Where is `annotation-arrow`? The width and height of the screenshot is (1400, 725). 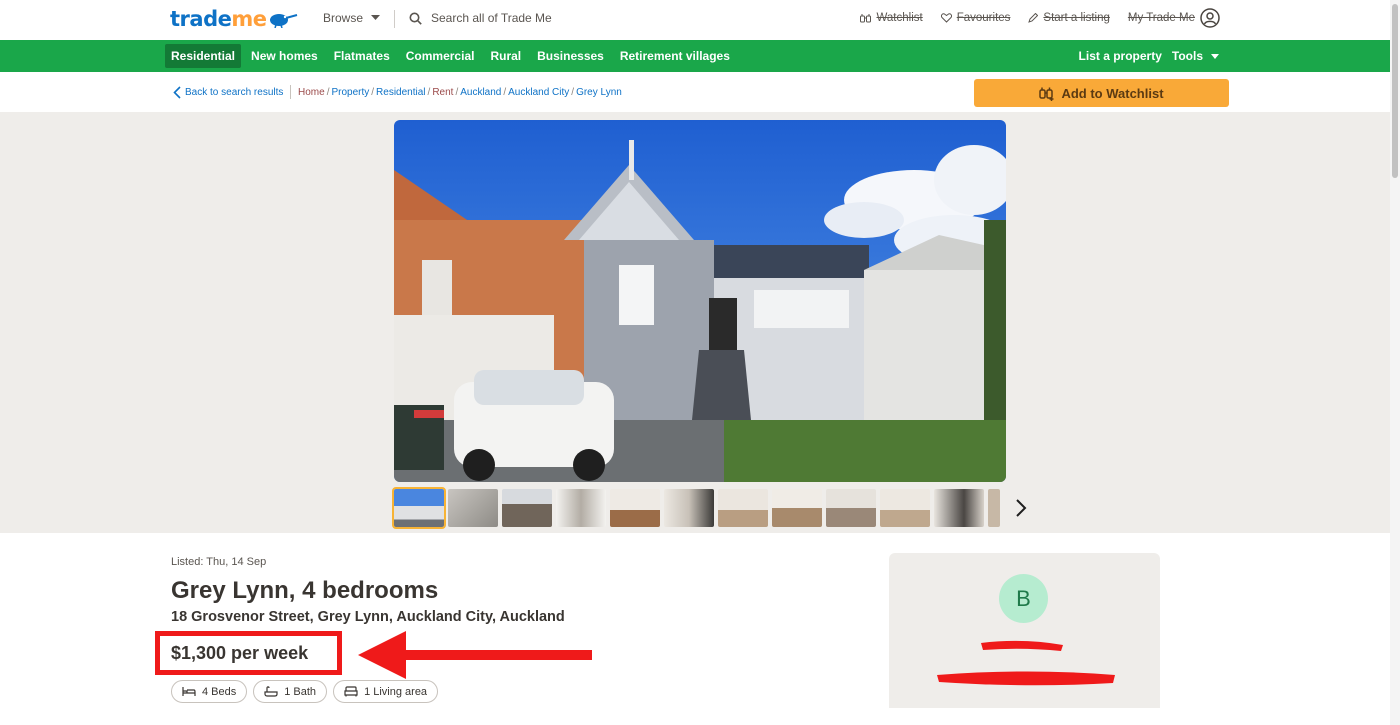 annotation-arrow is located at coordinates (475, 655).